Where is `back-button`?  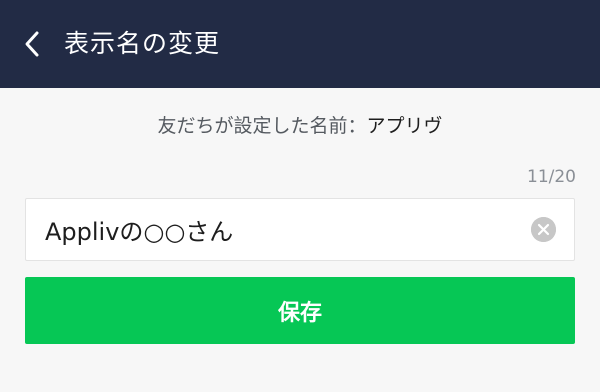
back-button is located at coordinates (32, 44).